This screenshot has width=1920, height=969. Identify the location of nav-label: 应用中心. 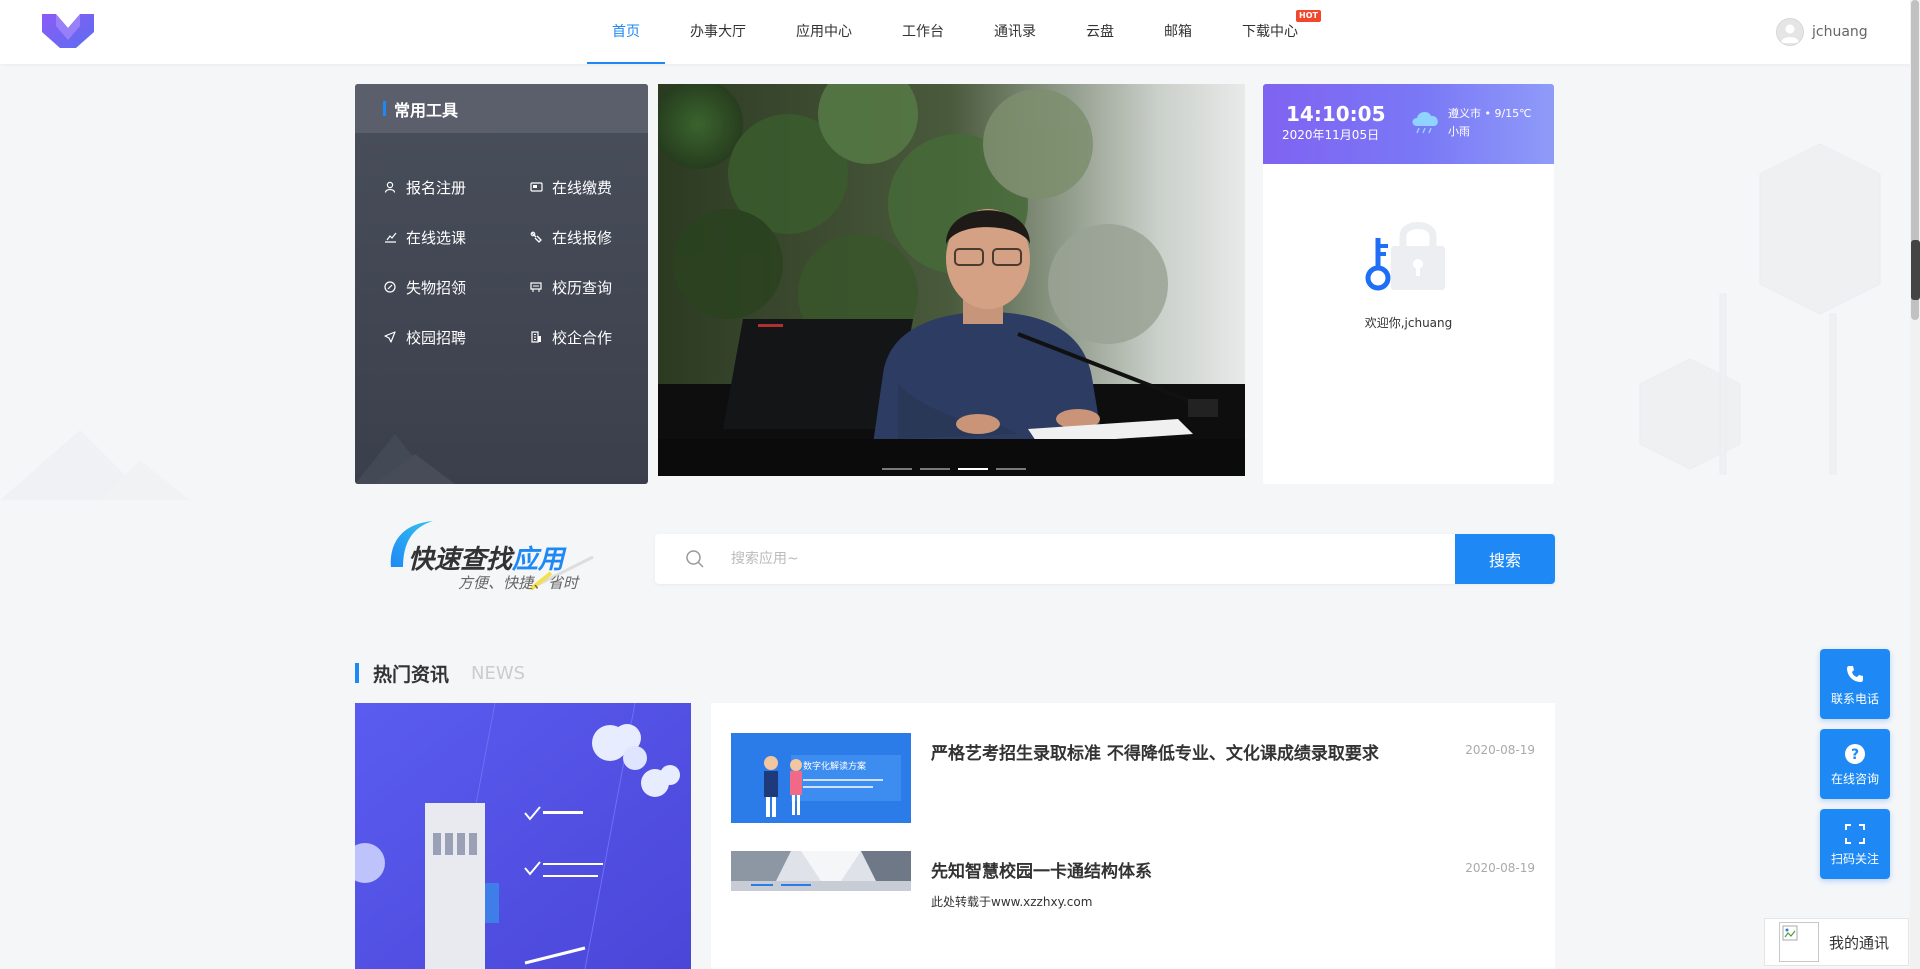
(824, 32).